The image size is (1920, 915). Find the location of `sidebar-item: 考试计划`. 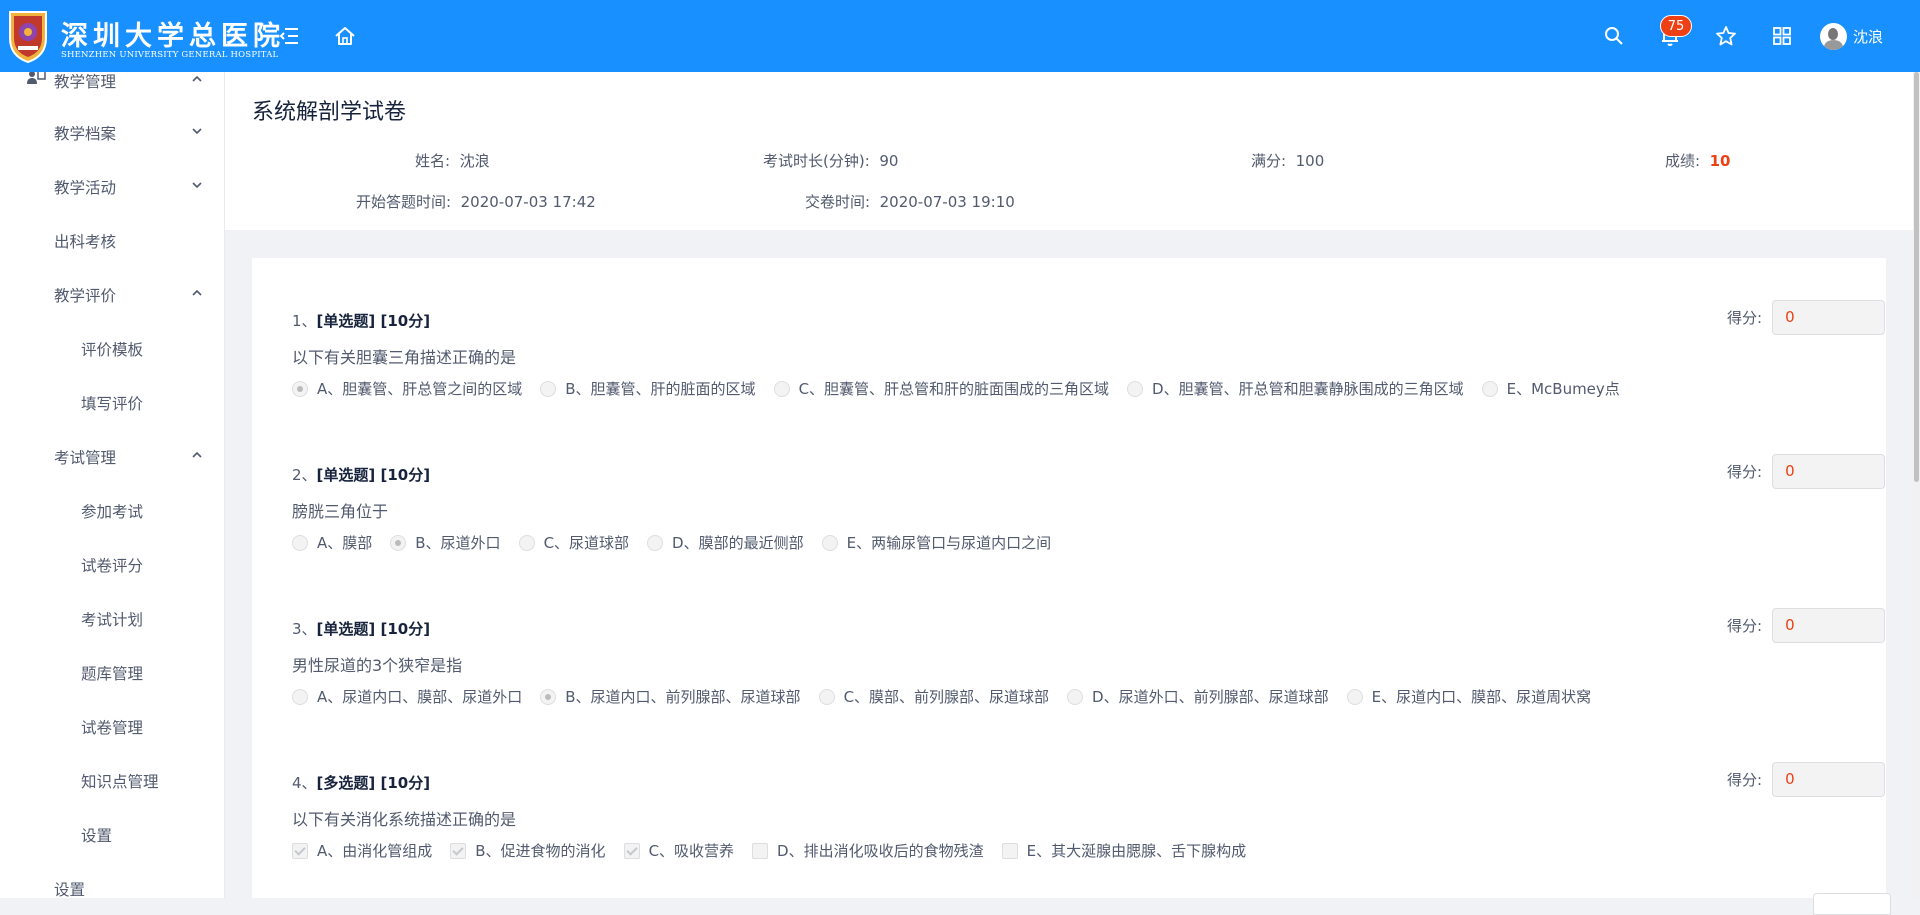

sidebar-item: 考试计划 is located at coordinates (112, 620).